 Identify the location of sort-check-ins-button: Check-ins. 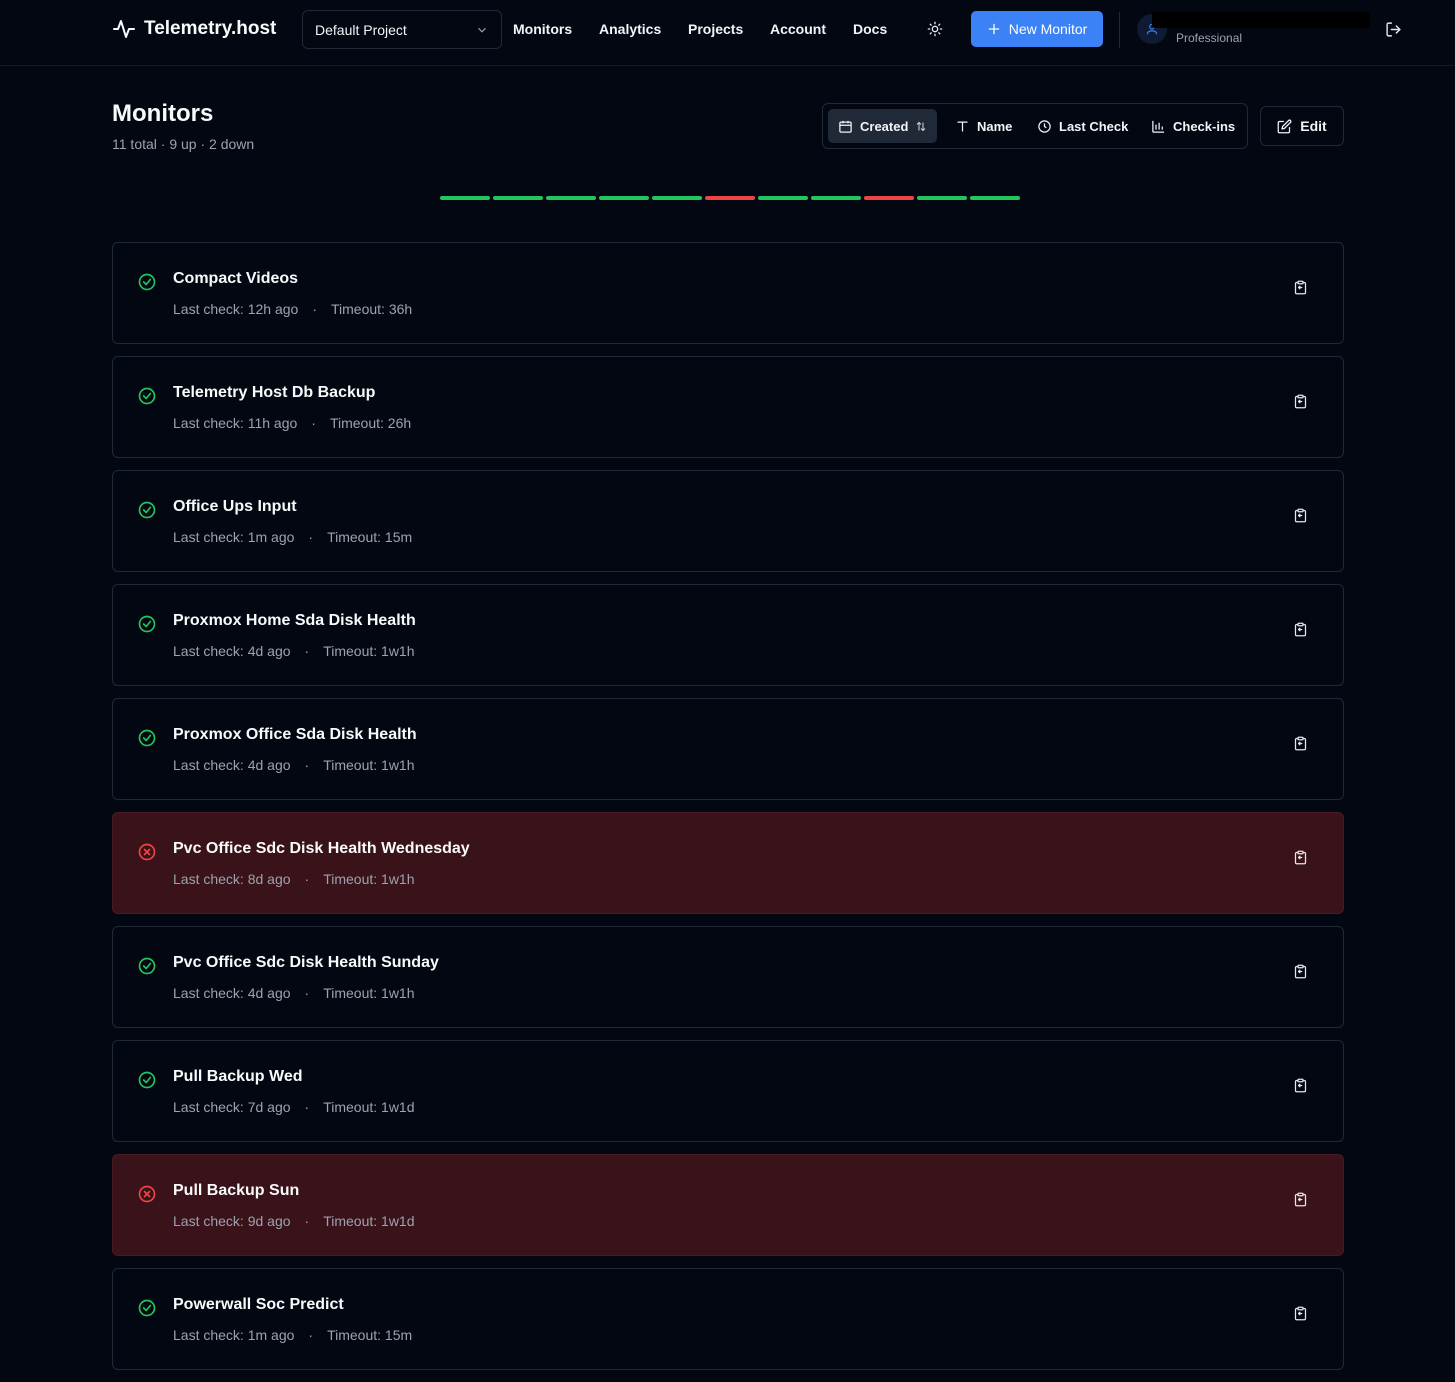
(1193, 126).